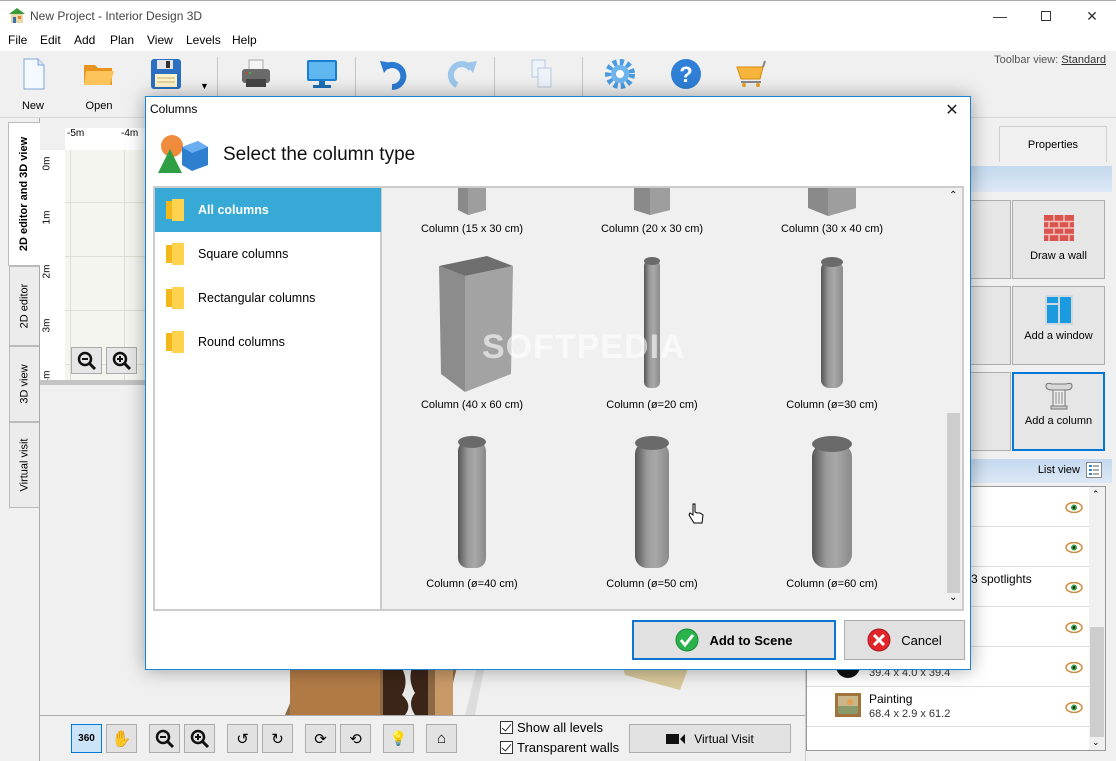  I want to click on cancel-button: Cancel, so click(904, 640).